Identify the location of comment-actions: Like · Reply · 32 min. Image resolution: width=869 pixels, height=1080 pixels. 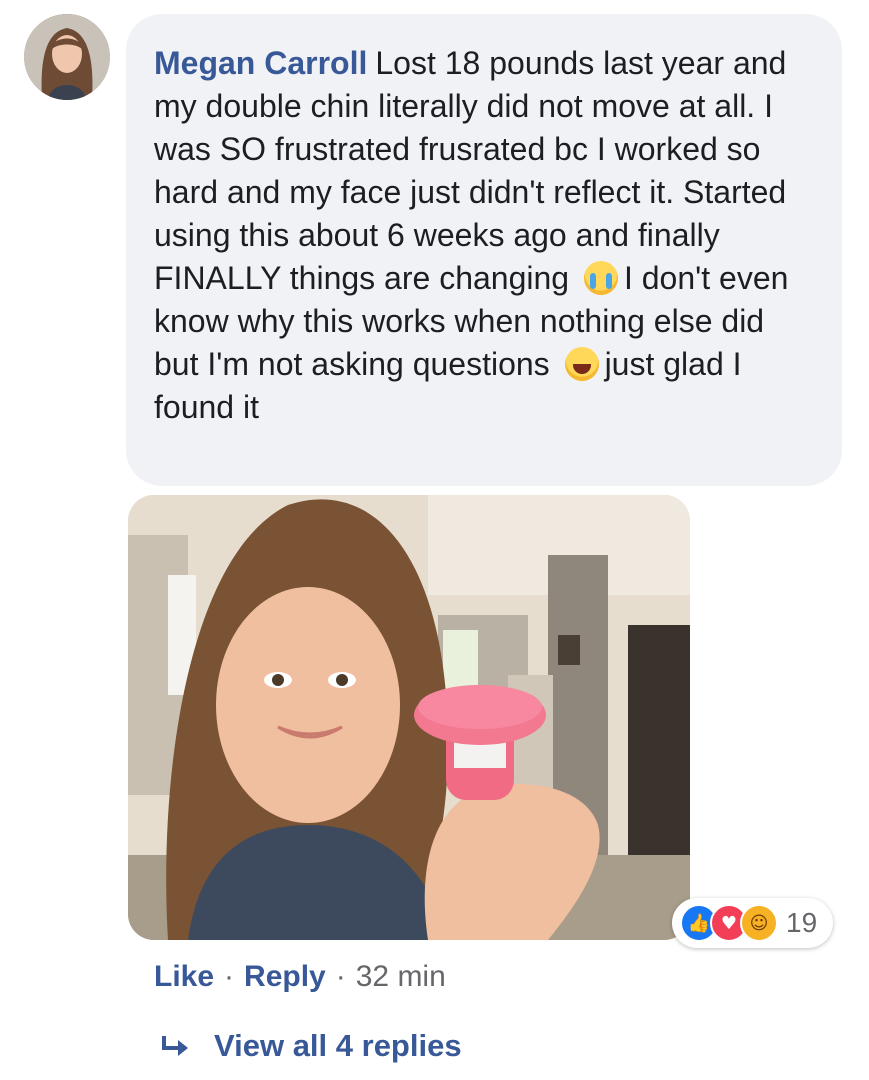
(300, 977).